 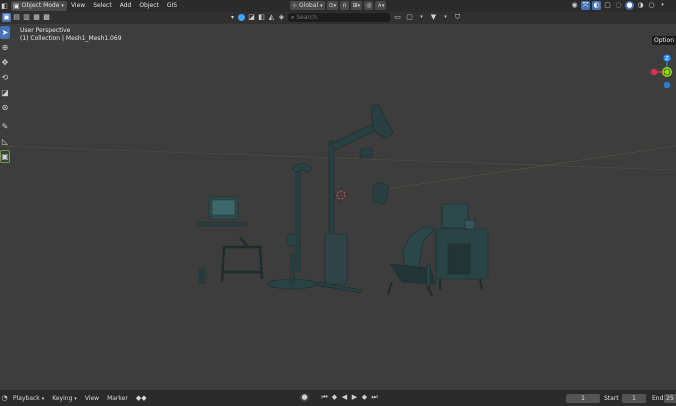 I want to click on select-mode-buttons: ▣ ▤ ▥ ▦ ▩, so click(x=26, y=17).